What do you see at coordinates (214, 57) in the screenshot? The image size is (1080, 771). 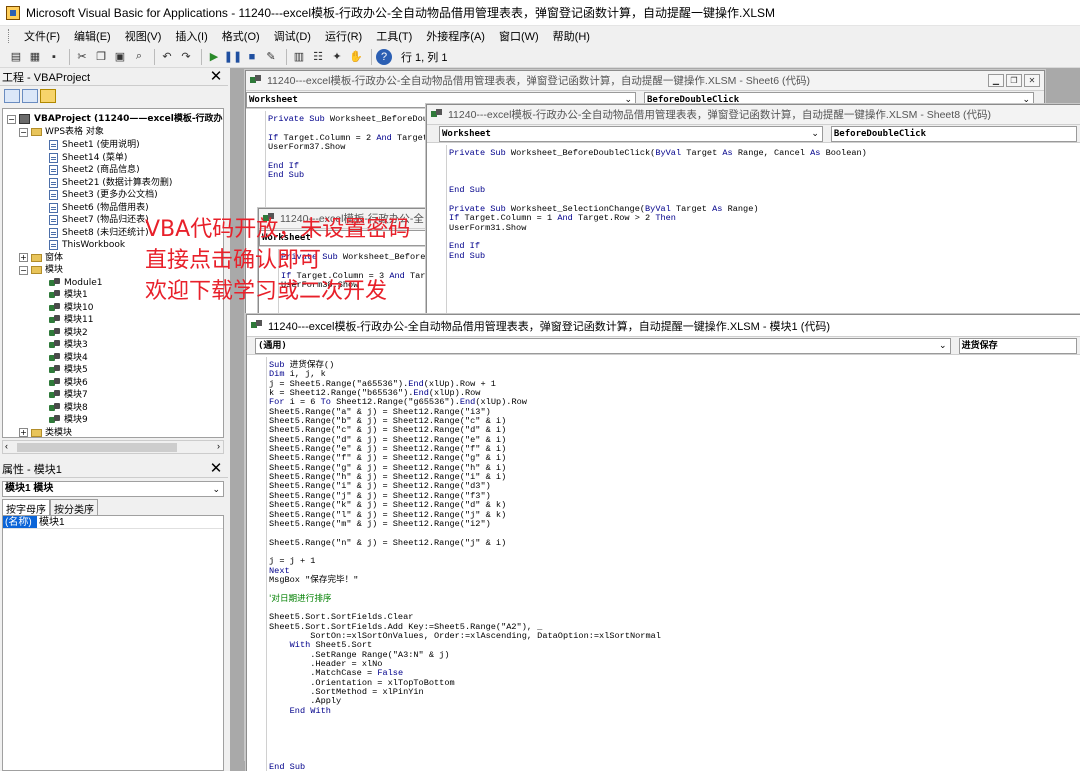 I see `run-icon: ▶` at bounding box center [214, 57].